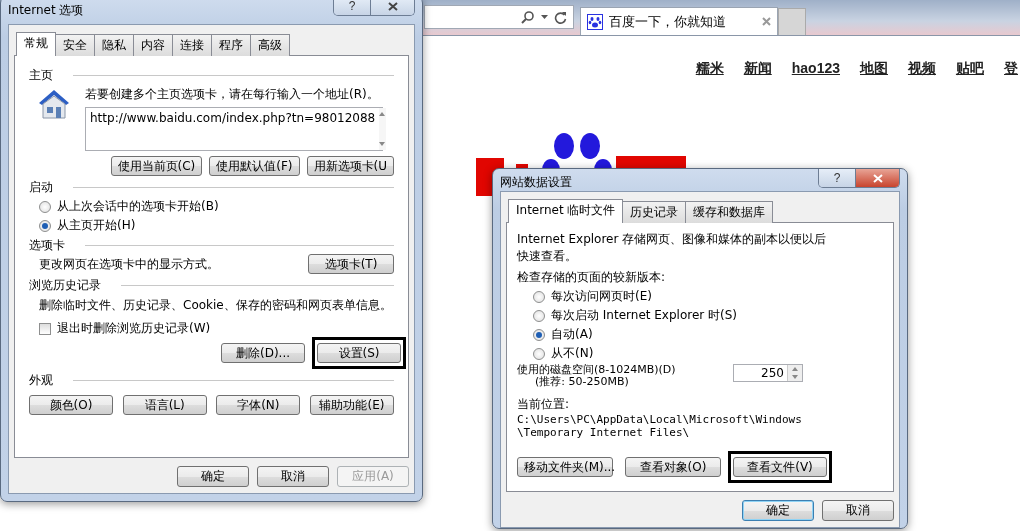 The width and height of the screenshot is (1020, 531). I want to click on tab: 历史记录, so click(654, 212).